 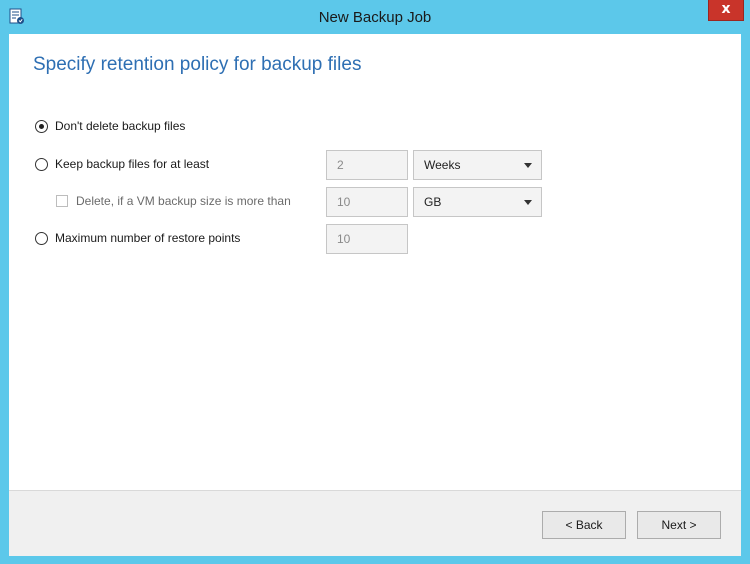 What do you see at coordinates (367, 202) in the screenshot?
I see `size-limit-input: 10` at bounding box center [367, 202].